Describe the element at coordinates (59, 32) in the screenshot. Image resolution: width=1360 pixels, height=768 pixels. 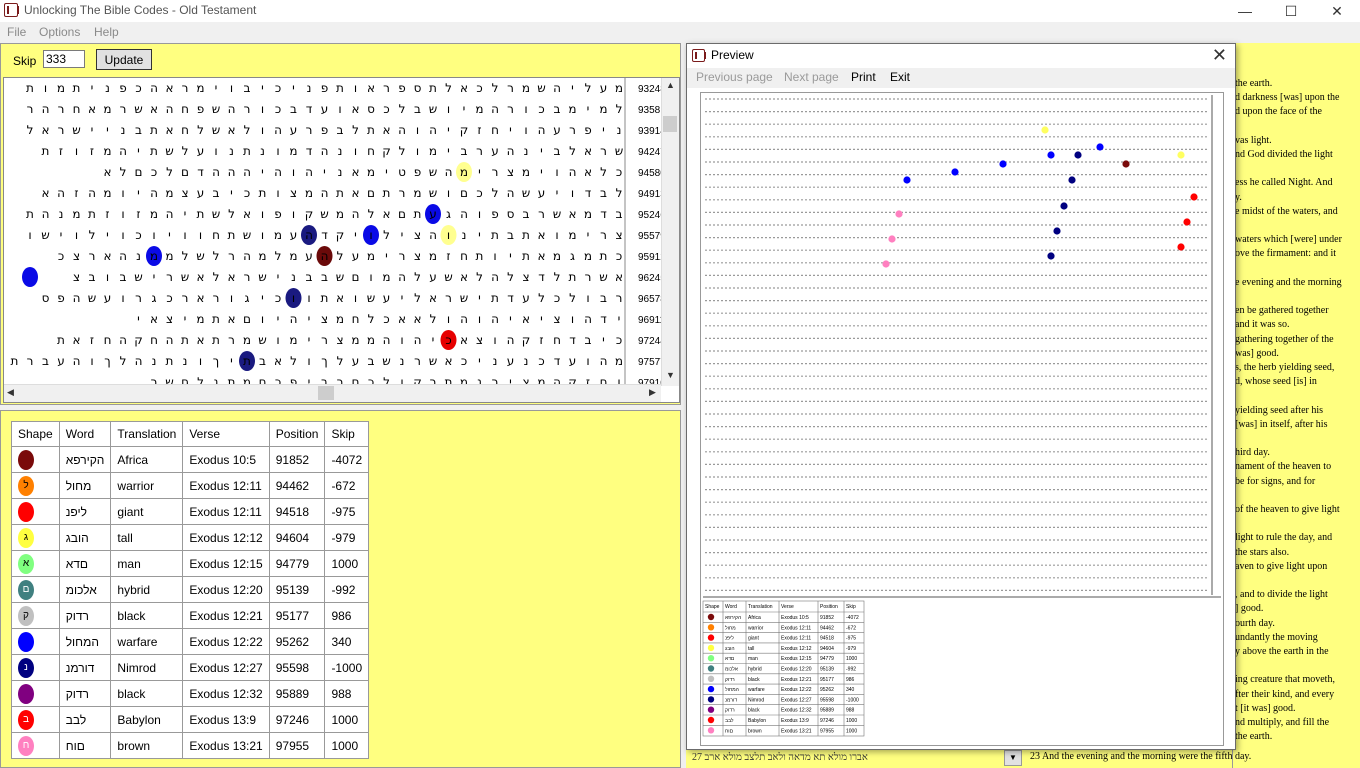
I see `menu-options: Options` at that location.